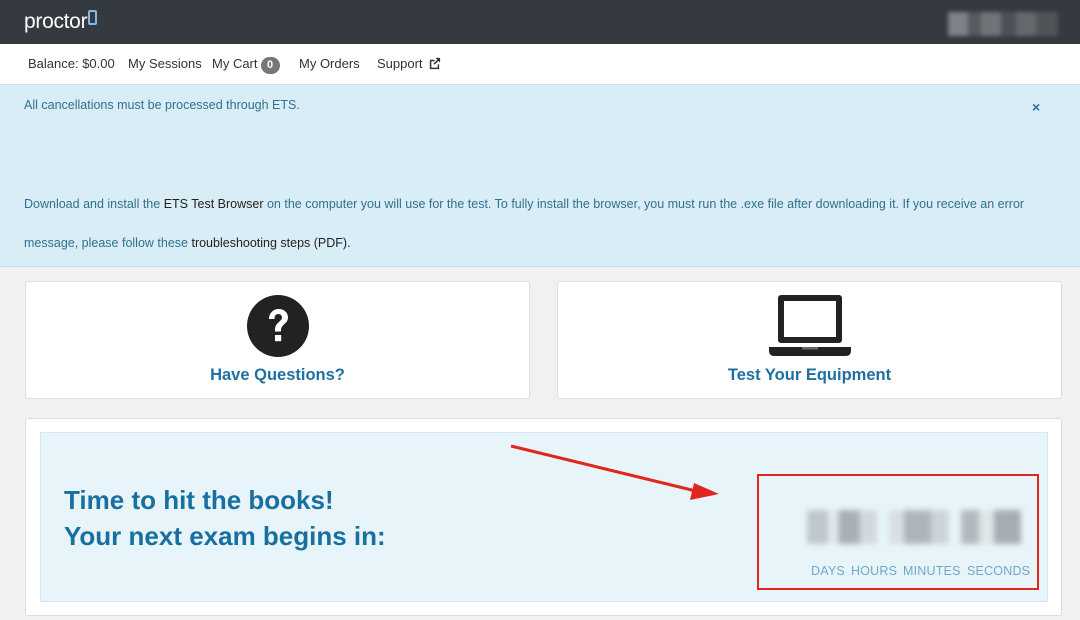 The height and width of the screenshot is (620, 1080). I want to click on close-icon: ×, so click(1036, 107).